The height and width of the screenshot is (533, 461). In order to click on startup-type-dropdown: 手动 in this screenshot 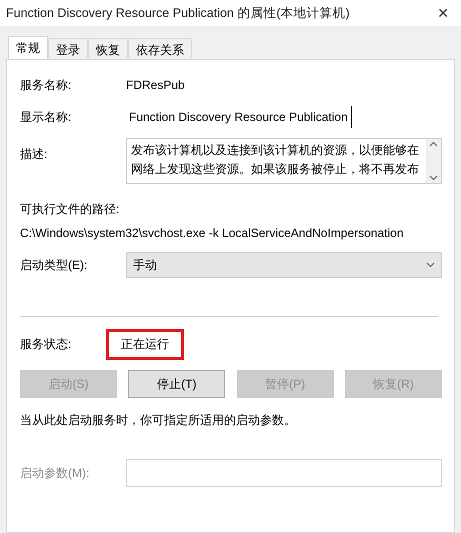, I will do `click(284, 265)`.